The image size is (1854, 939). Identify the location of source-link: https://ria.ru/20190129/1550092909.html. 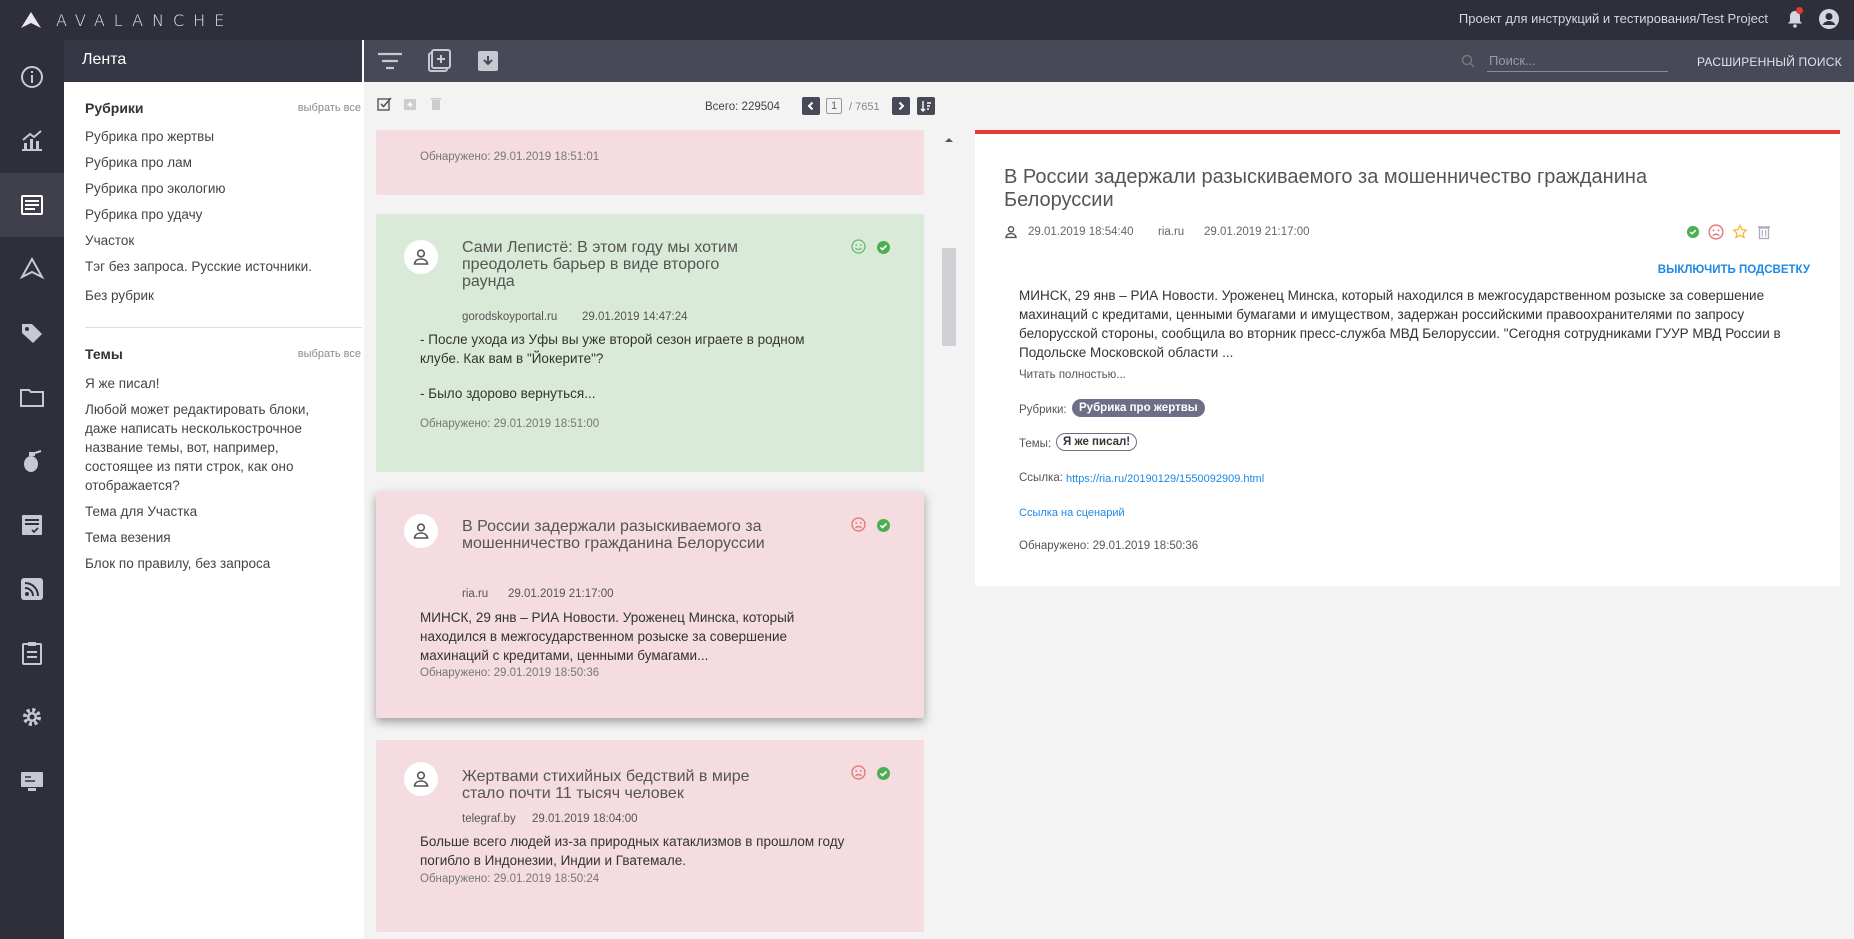
(1165, 479).